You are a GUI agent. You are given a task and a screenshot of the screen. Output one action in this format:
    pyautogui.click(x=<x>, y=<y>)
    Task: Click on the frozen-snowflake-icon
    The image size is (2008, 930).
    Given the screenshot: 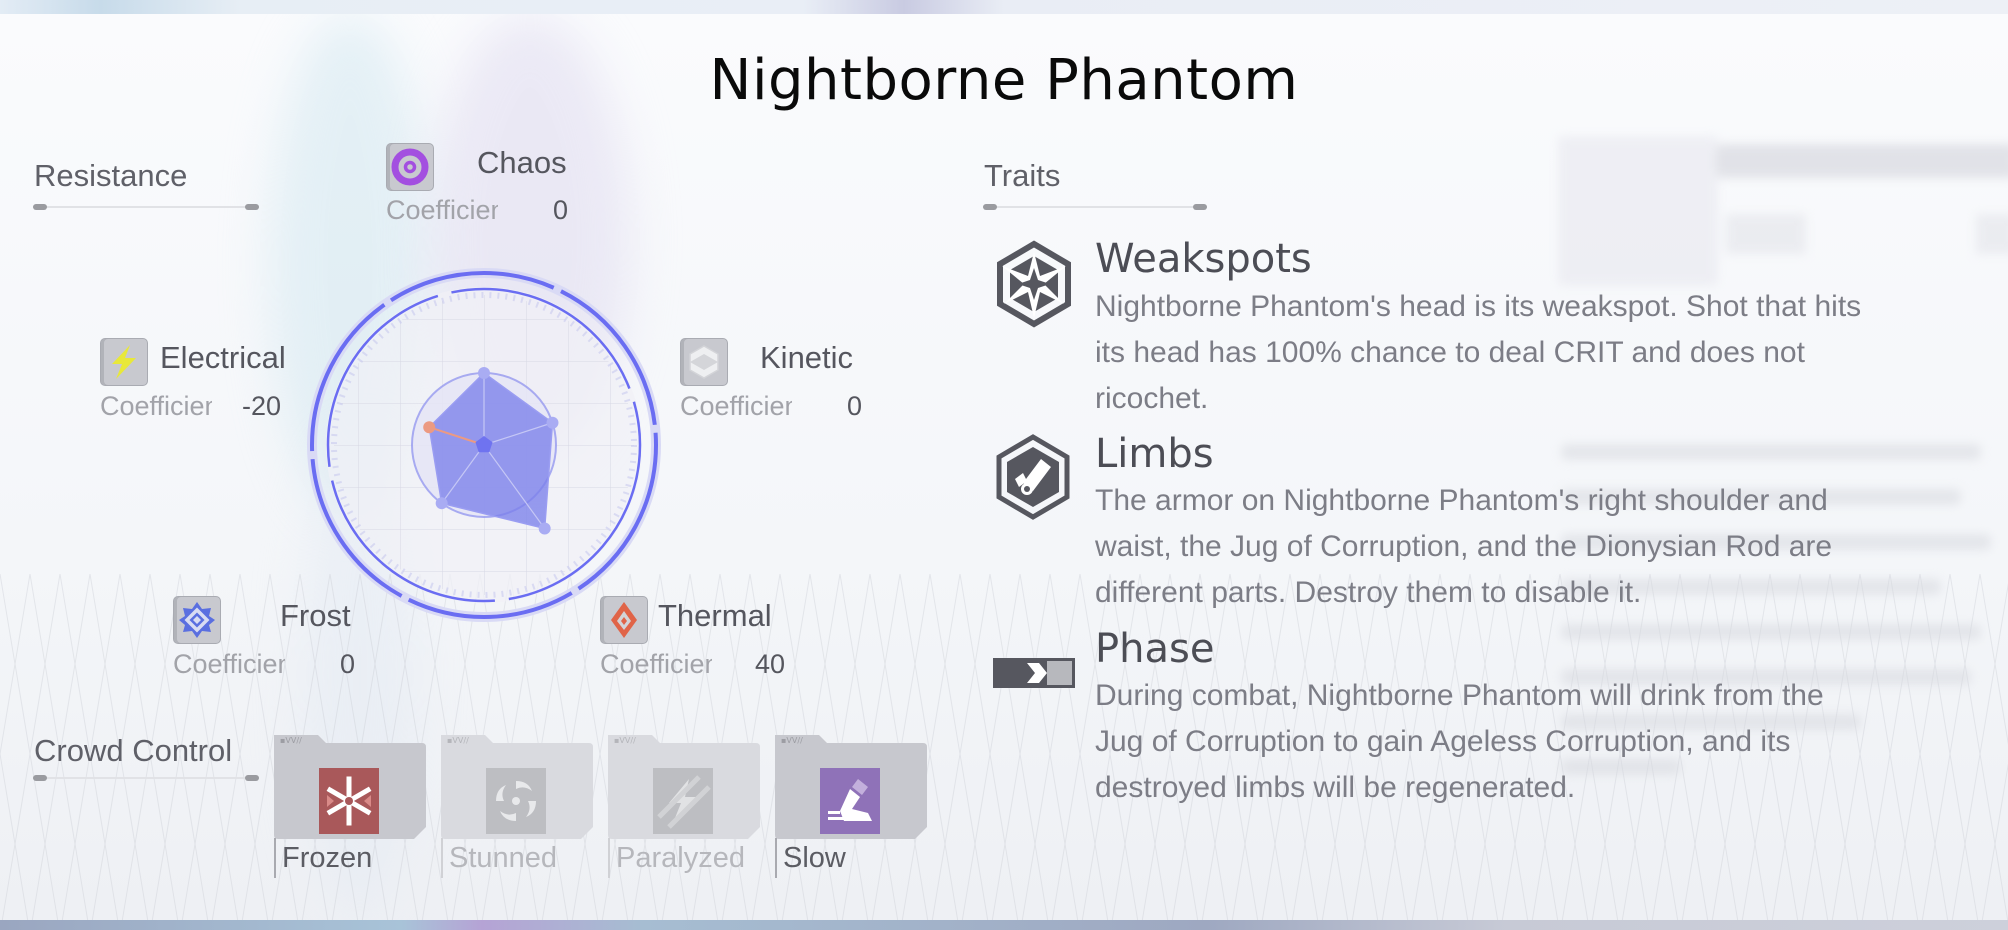 What is the action you would take?
    pyautogui.click(x=349, y=801)
    